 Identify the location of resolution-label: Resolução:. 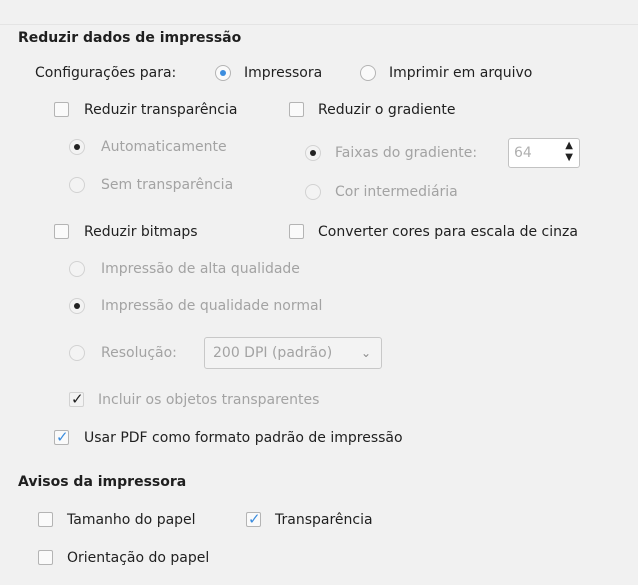
(139, 353).